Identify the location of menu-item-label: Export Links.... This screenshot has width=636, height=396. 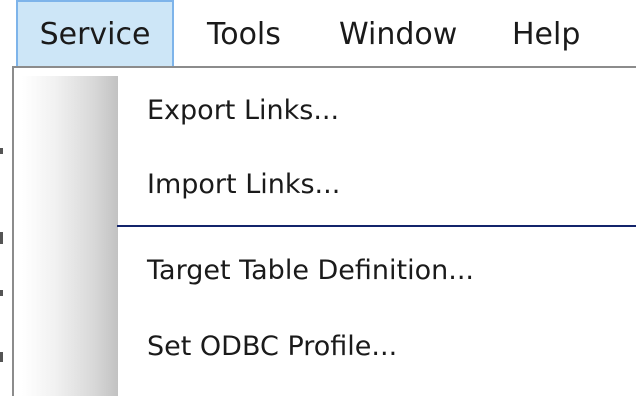
(243, 110).